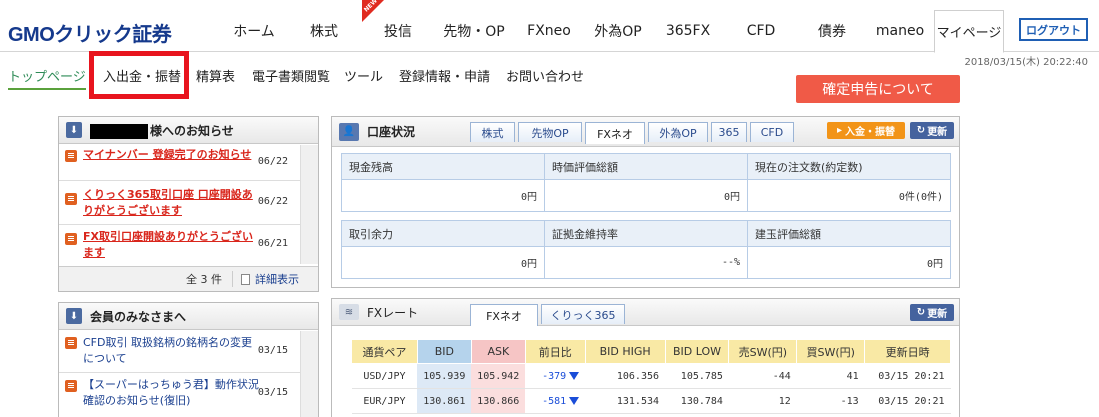  I want to click on col-ask: ASK, so click(498, 351).